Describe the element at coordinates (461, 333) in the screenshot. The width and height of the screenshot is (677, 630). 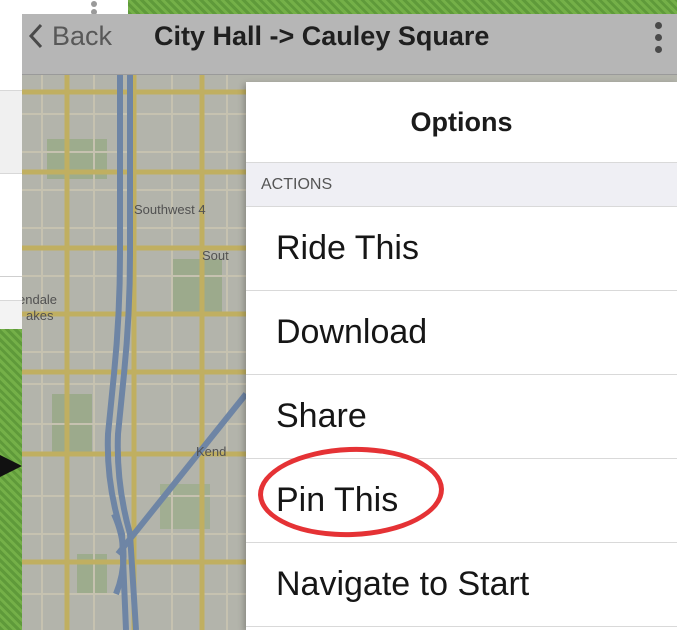
I see `menu-item-download: Download` at that location.